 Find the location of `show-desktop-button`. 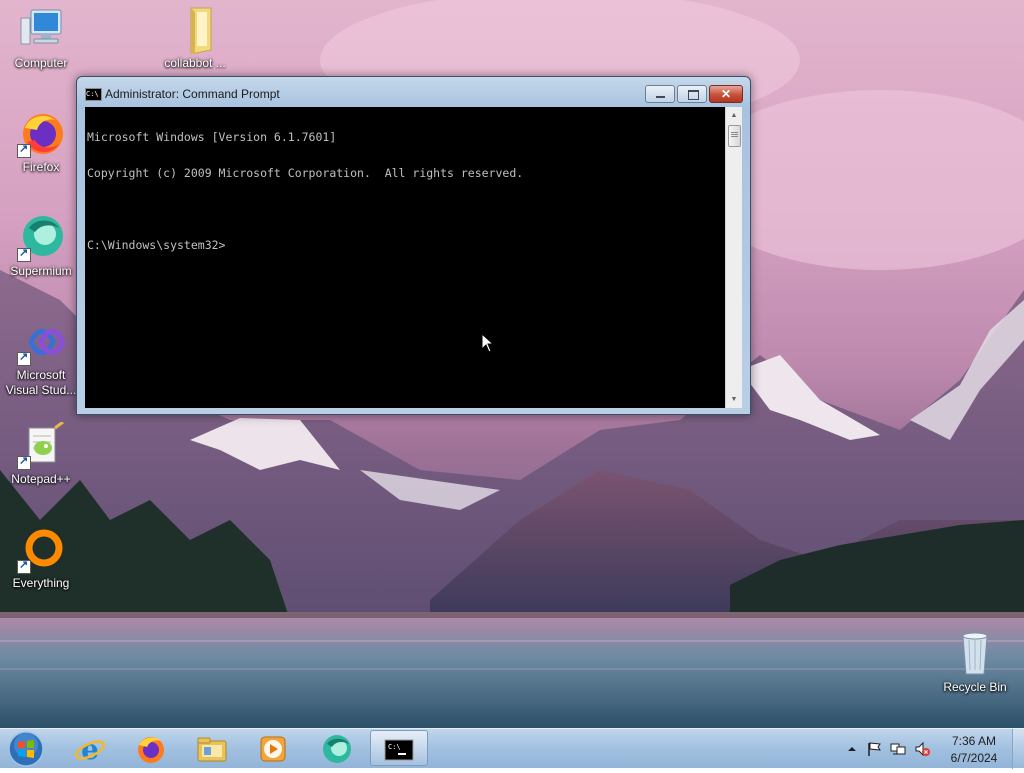

show-desktop-button is located at coordinates (1018, 749).